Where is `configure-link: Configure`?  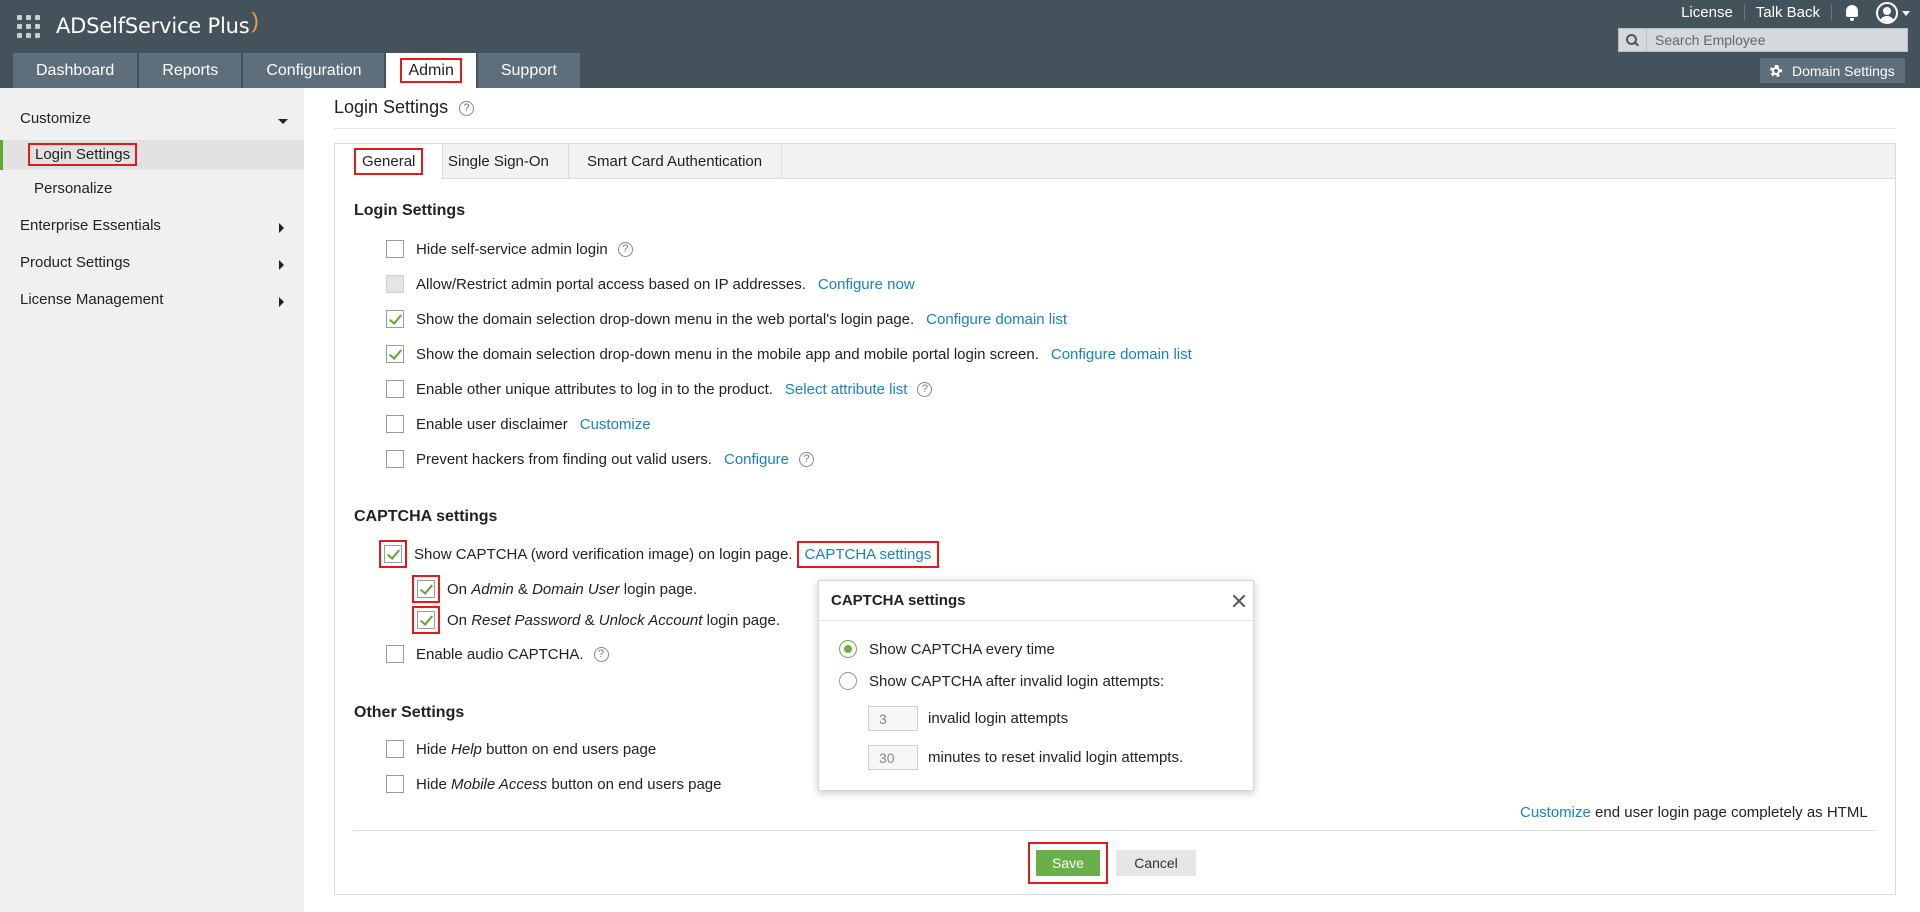
configure-link: Configure is located at coordinates (756, 459).